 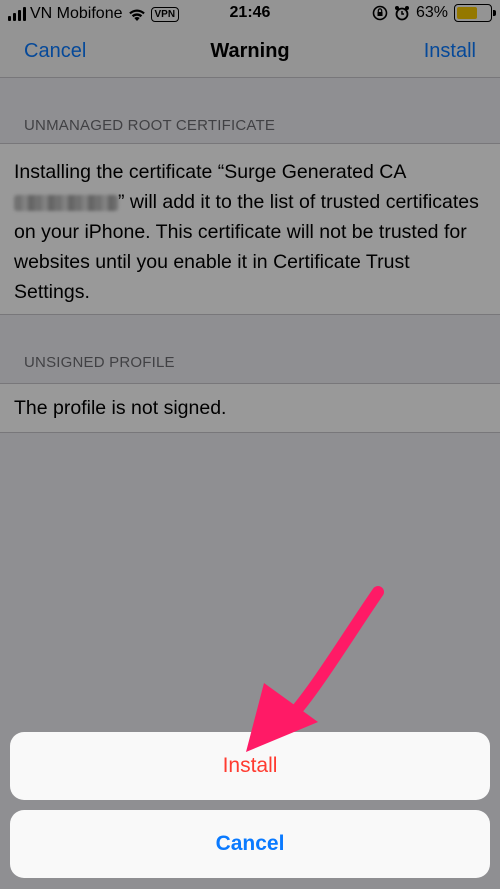 I want to click on action-sheet-install-button: Install, so click(x=250, y=766).